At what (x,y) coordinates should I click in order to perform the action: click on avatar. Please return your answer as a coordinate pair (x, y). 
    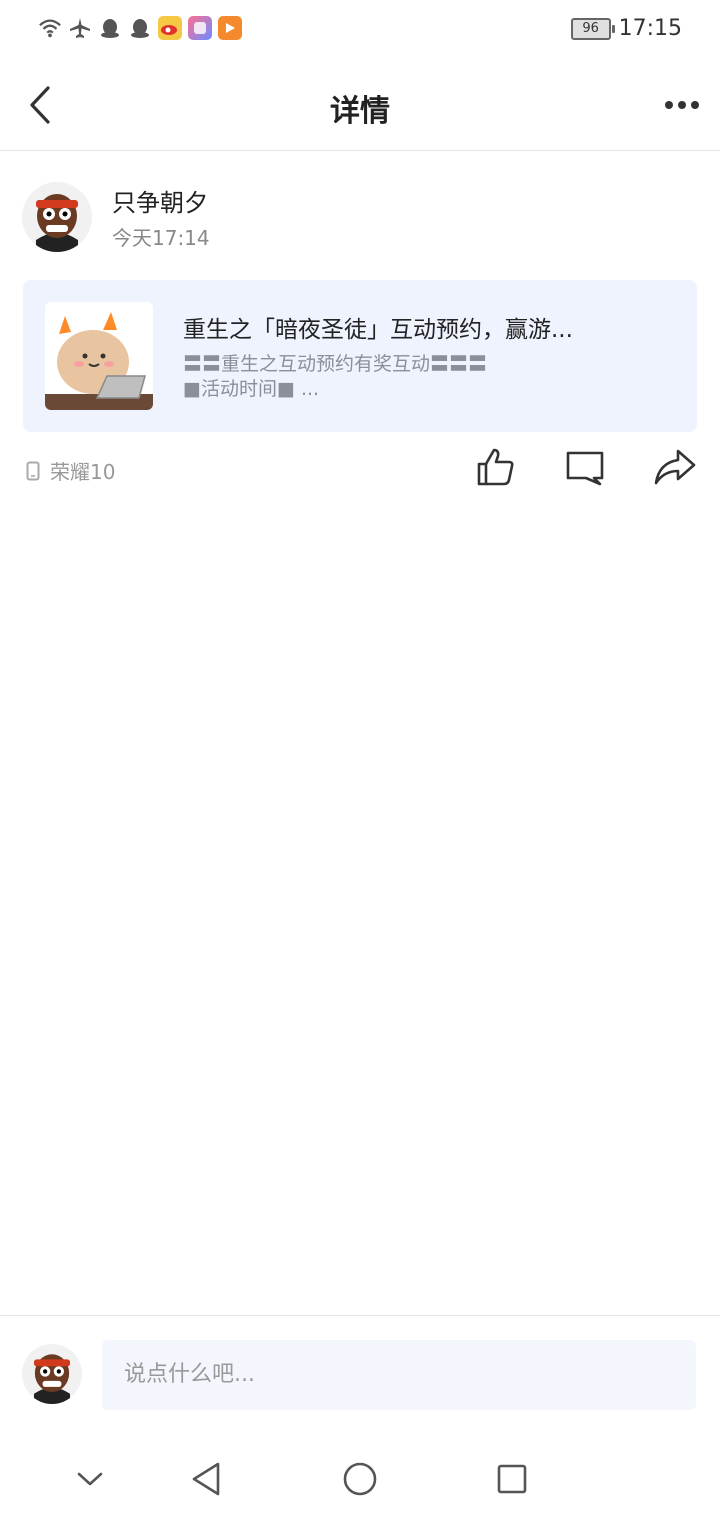
    Looking at the image, I should click on (57, 217).